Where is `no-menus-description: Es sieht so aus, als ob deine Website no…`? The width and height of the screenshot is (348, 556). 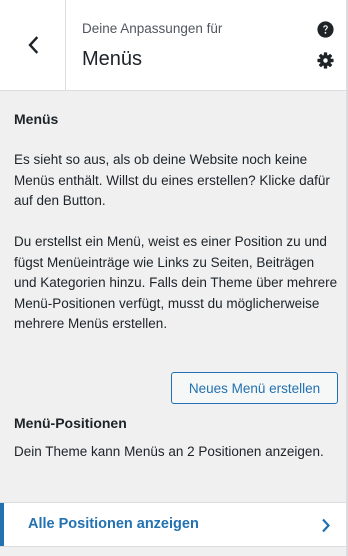 no-menus-description: Es sieht so aus, als ob deine Website no… is located at coordinates (172, 180).